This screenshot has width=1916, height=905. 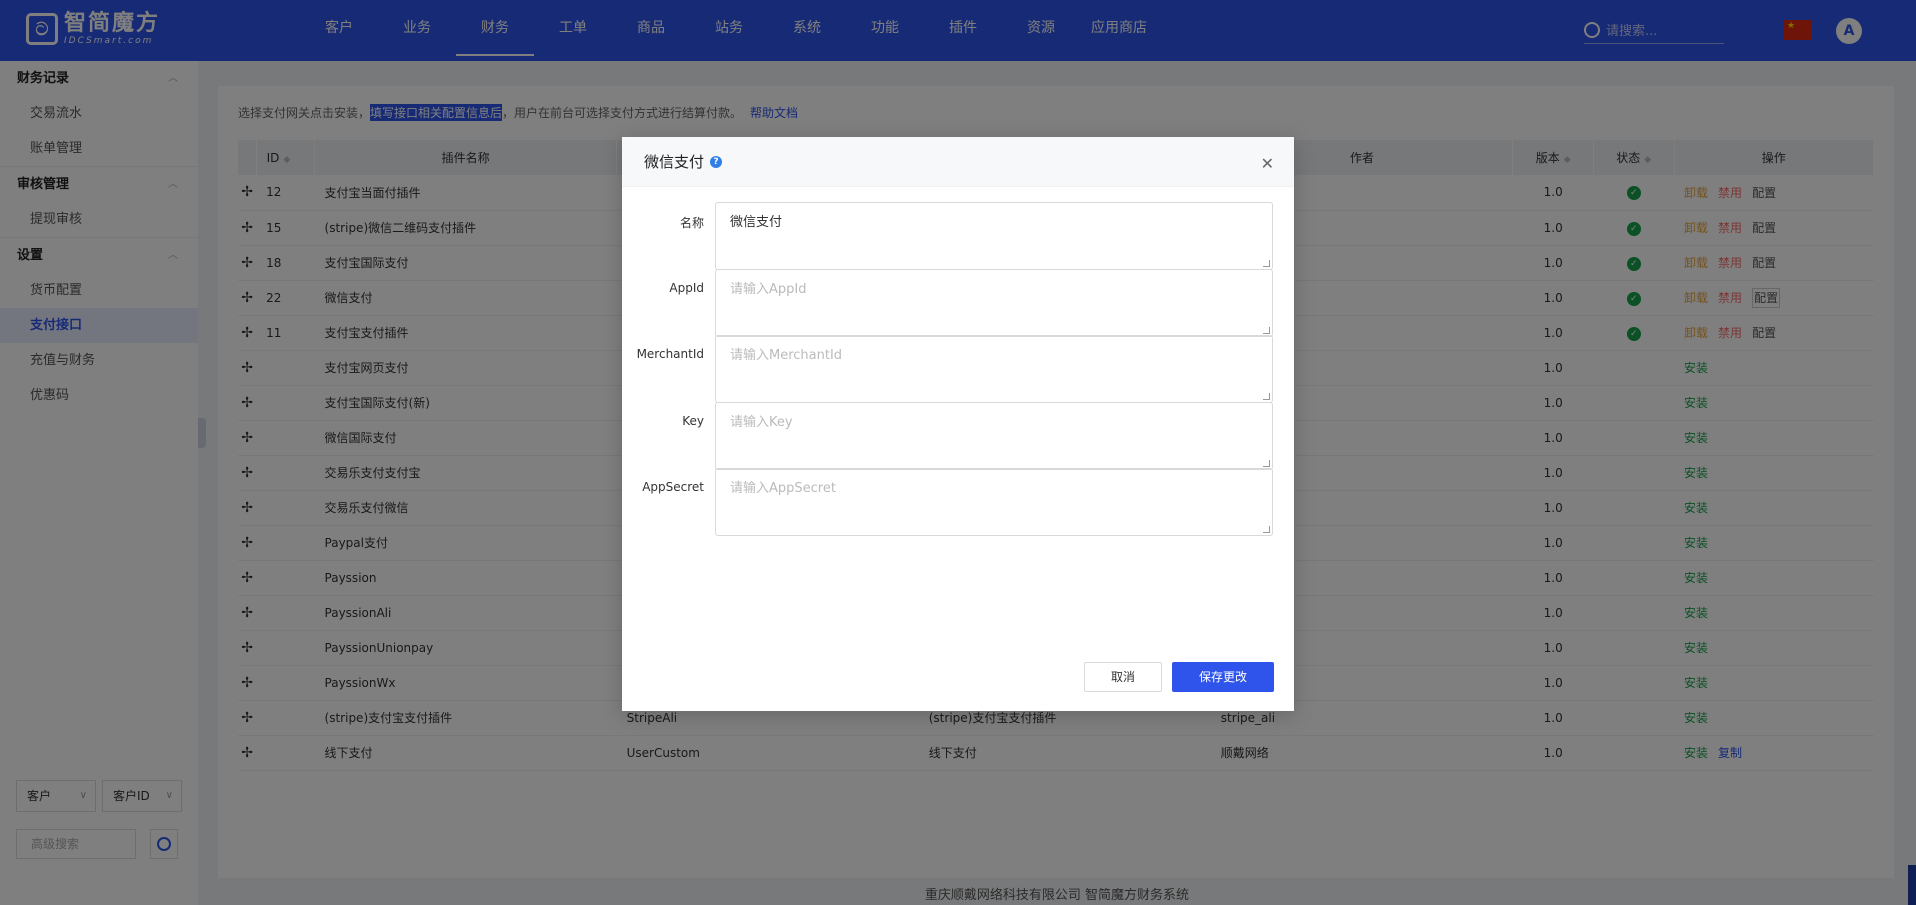 I want to click on field-label: AppSecret, so click(x=673, y=487).